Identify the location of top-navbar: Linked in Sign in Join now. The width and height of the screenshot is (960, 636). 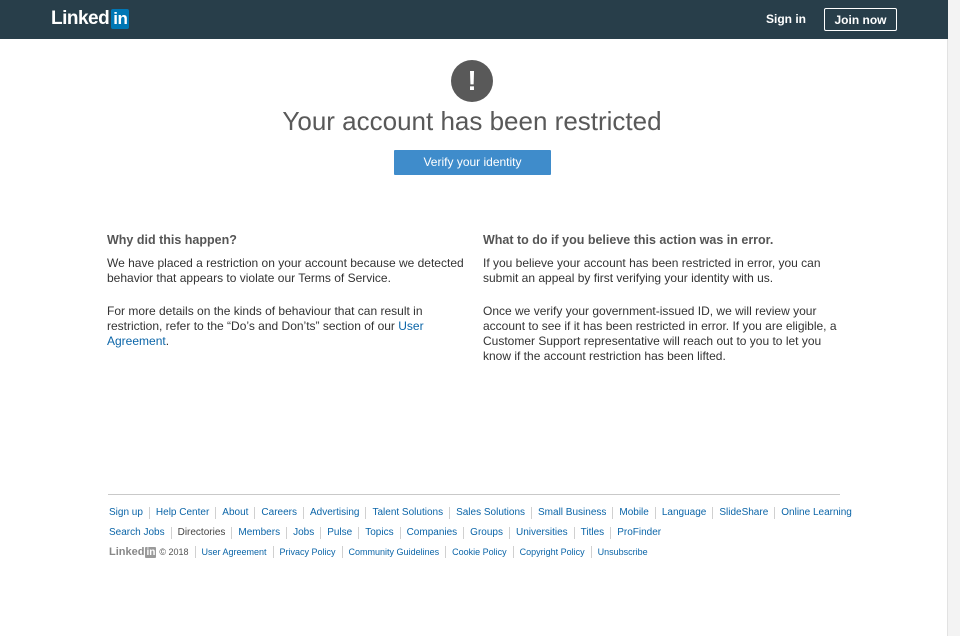
(474, 19).